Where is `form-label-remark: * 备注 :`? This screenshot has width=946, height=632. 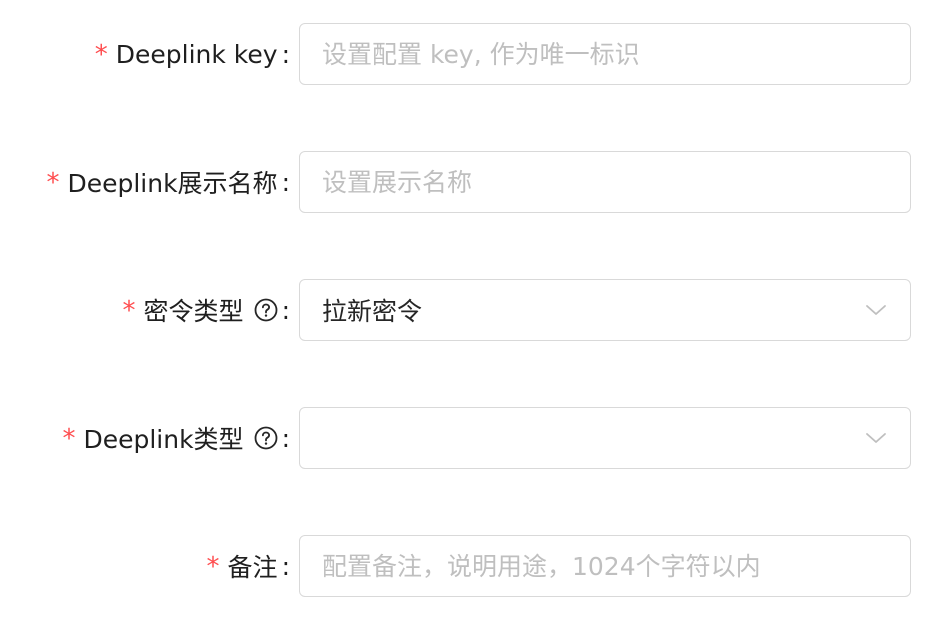 form-label-remark: * 备注 : is located at coordinates (248, 566).